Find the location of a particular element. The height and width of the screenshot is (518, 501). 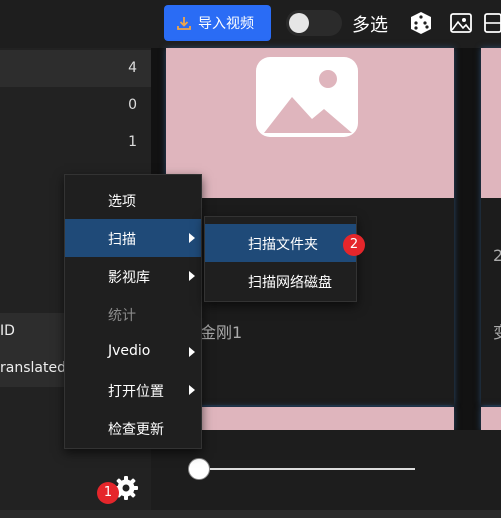

grid-view-icon is located at coordinates (491, 23).